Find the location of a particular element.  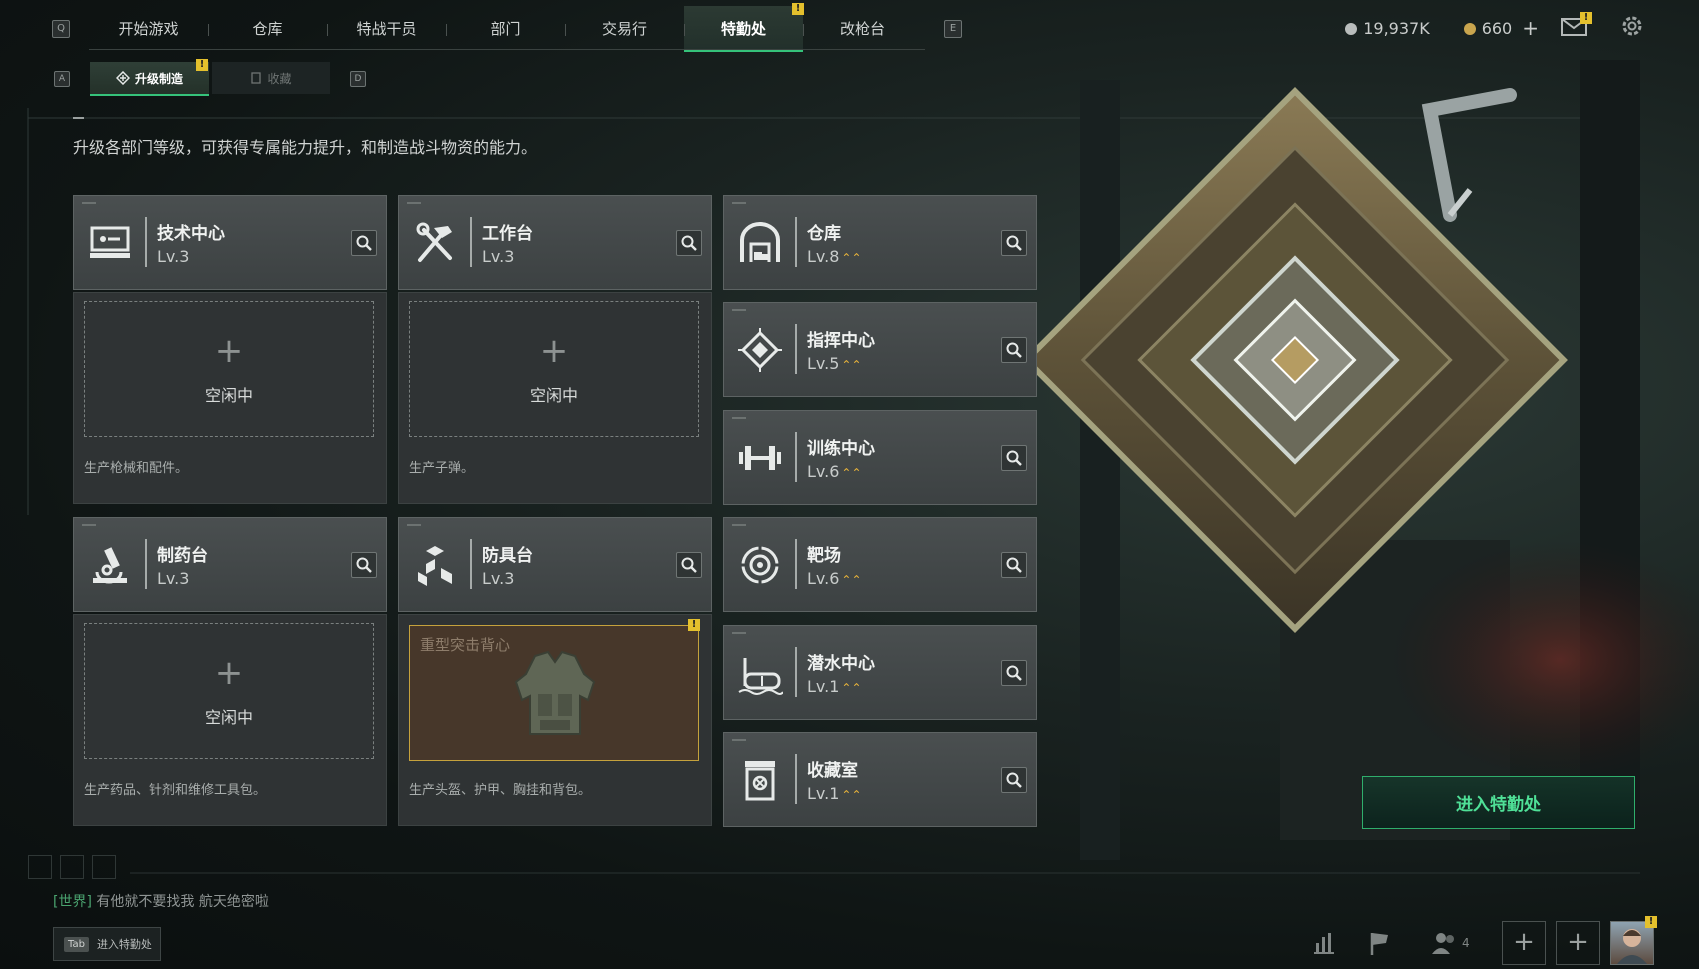

facility-card-warehouse: 仓库 Lv.8 ⌃⌃ is located at coordinates (880, 242).